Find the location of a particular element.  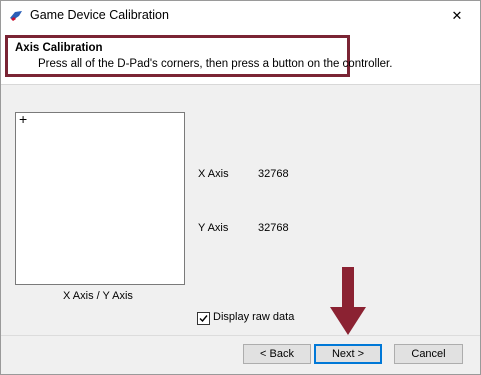

close-button: ✕ is located at coordinates (457, 16).